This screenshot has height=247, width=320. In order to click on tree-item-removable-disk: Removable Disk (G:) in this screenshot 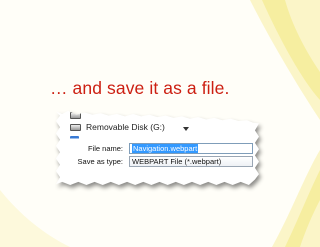, I will do `click(117, 127)`.